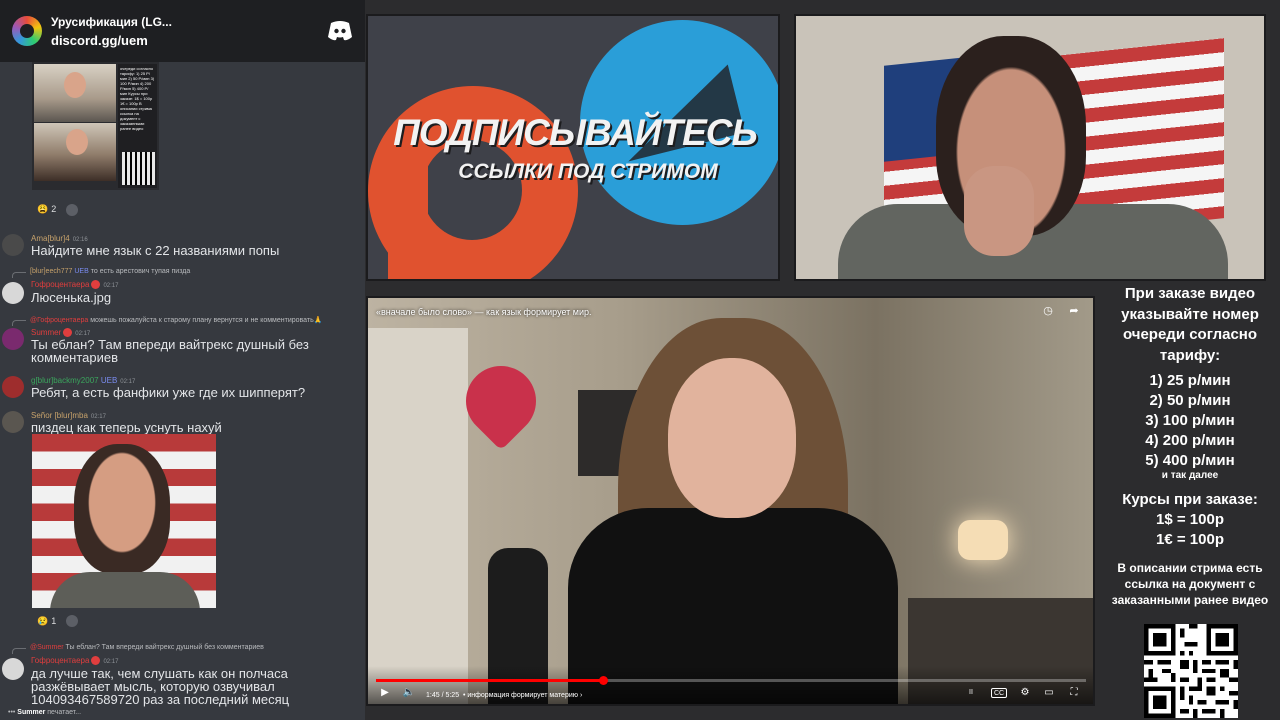  What do you see at coordinates (1190, 460) in the screenshot?
I see `tariff-item: 5) 400 р/мин` at bounding box center [1190, 460].